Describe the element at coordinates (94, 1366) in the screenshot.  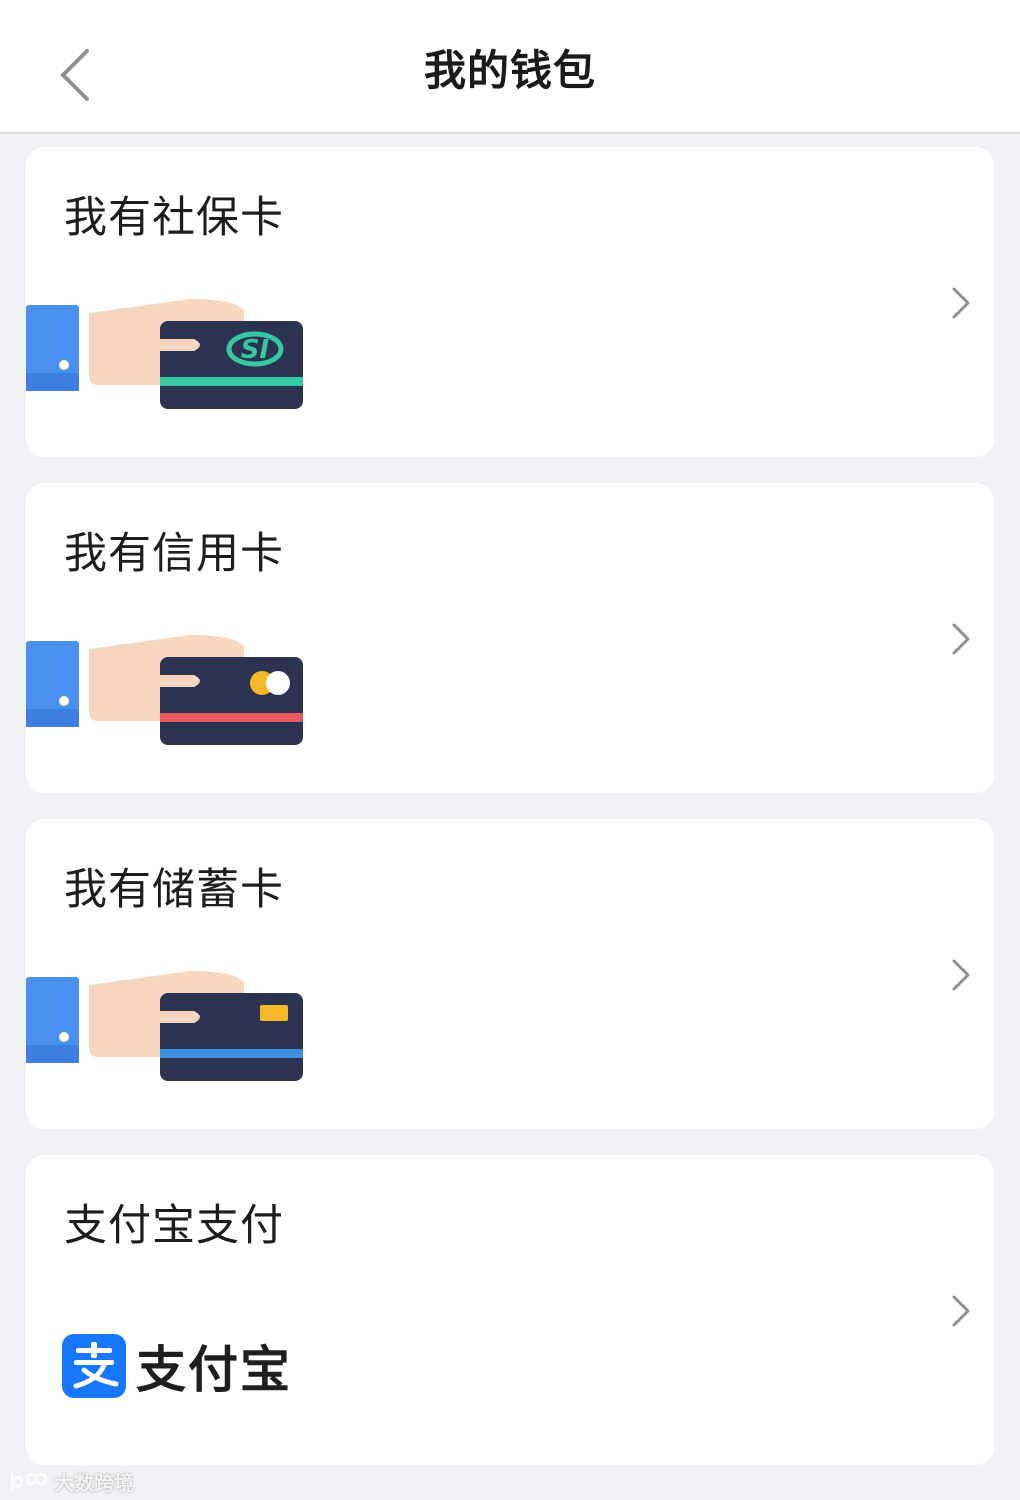
I see `alipay-icon` at that location.